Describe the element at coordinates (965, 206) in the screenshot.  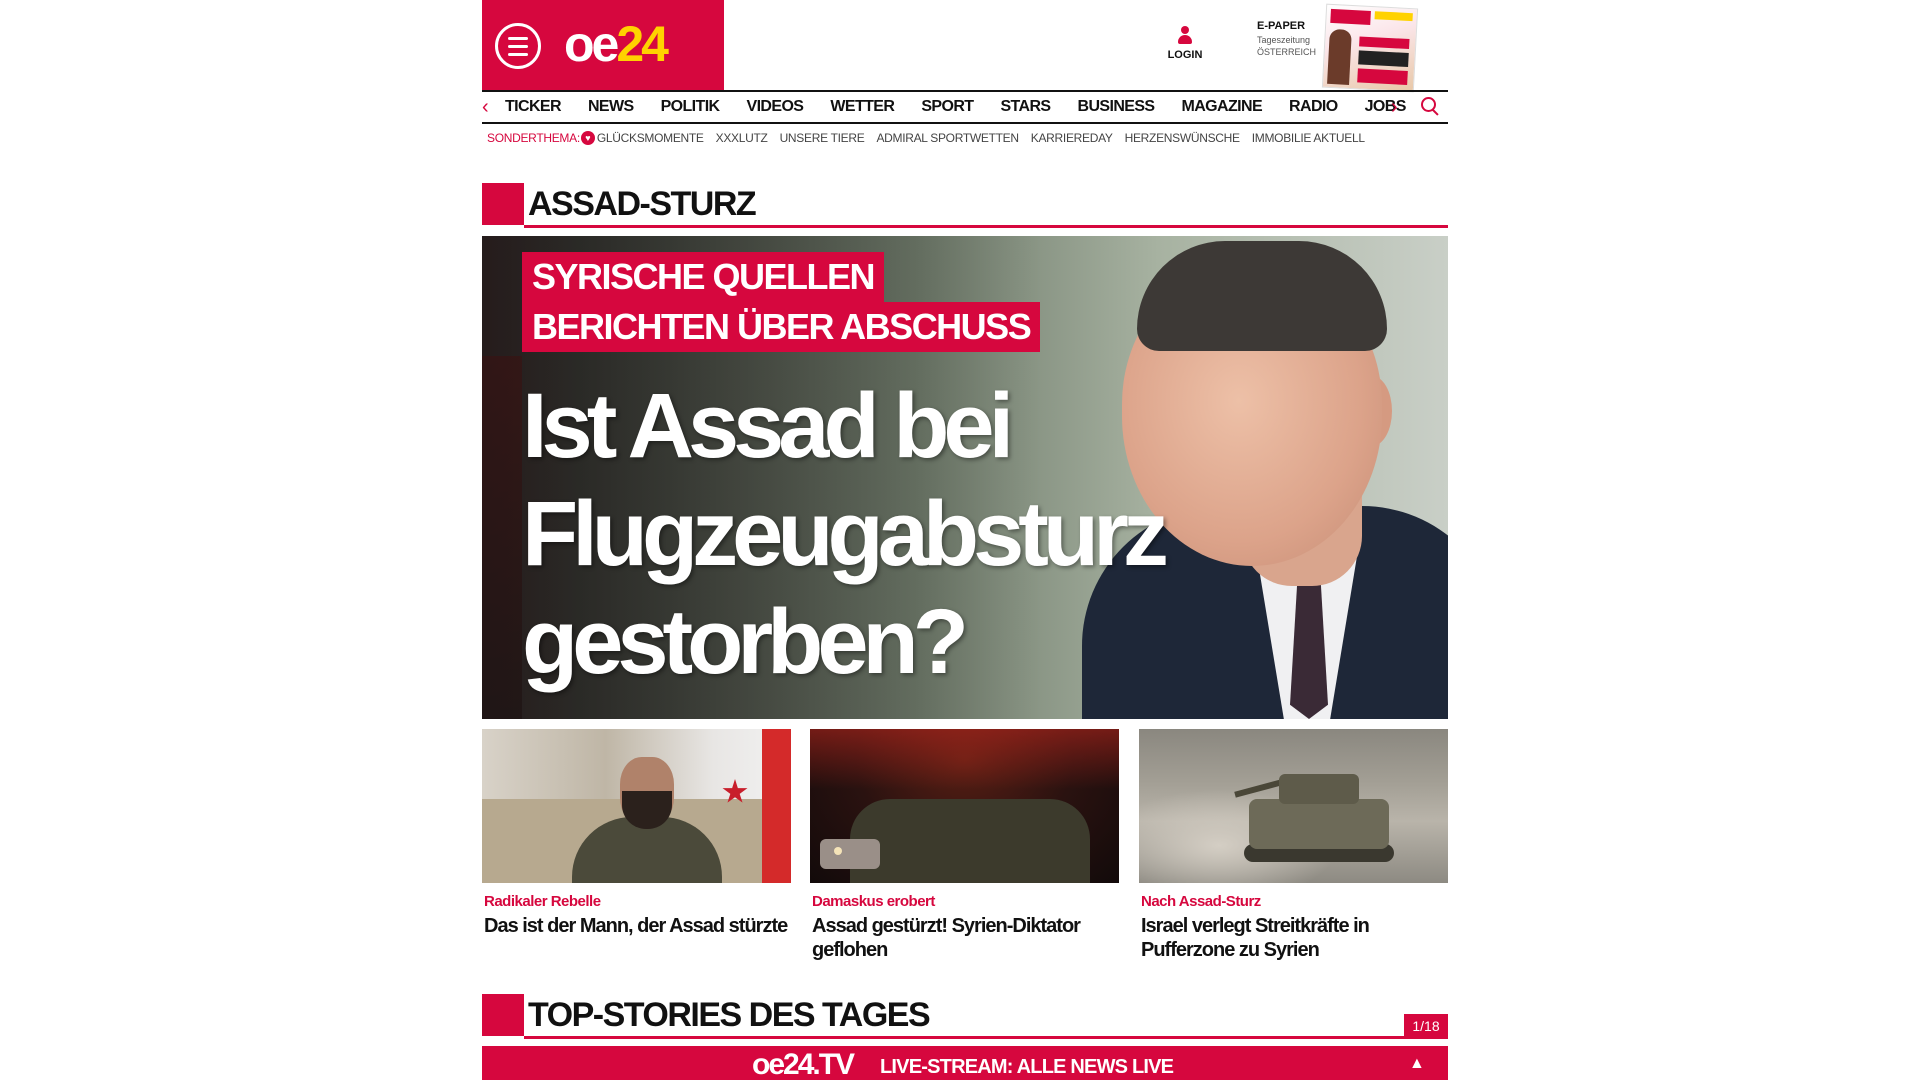
I see `section-header-assad: ASSAD-STURZ` at that location.